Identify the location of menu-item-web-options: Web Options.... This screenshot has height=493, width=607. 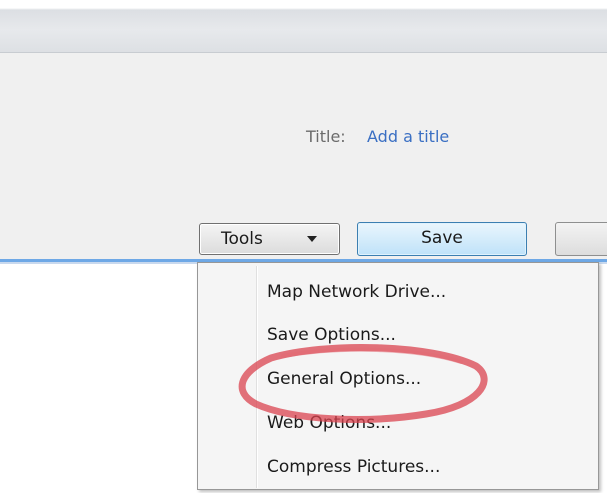
(329, 423).